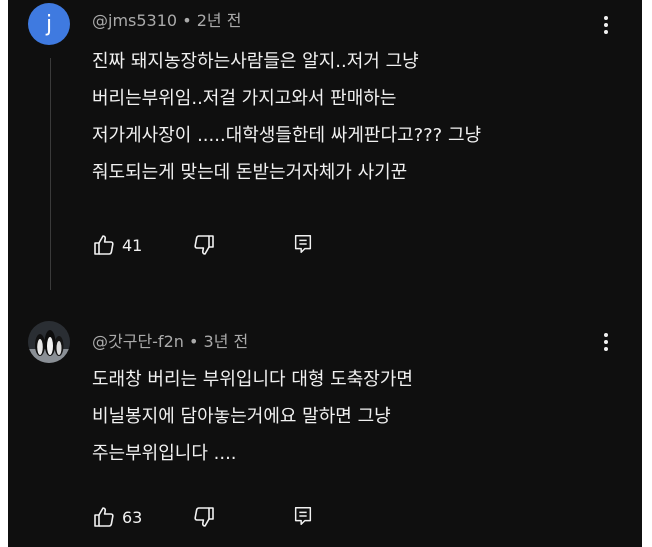 Image resolution: width=652 pixels, height=547 pixels. I want to click on avatar-letter: j, so click(49, 24).